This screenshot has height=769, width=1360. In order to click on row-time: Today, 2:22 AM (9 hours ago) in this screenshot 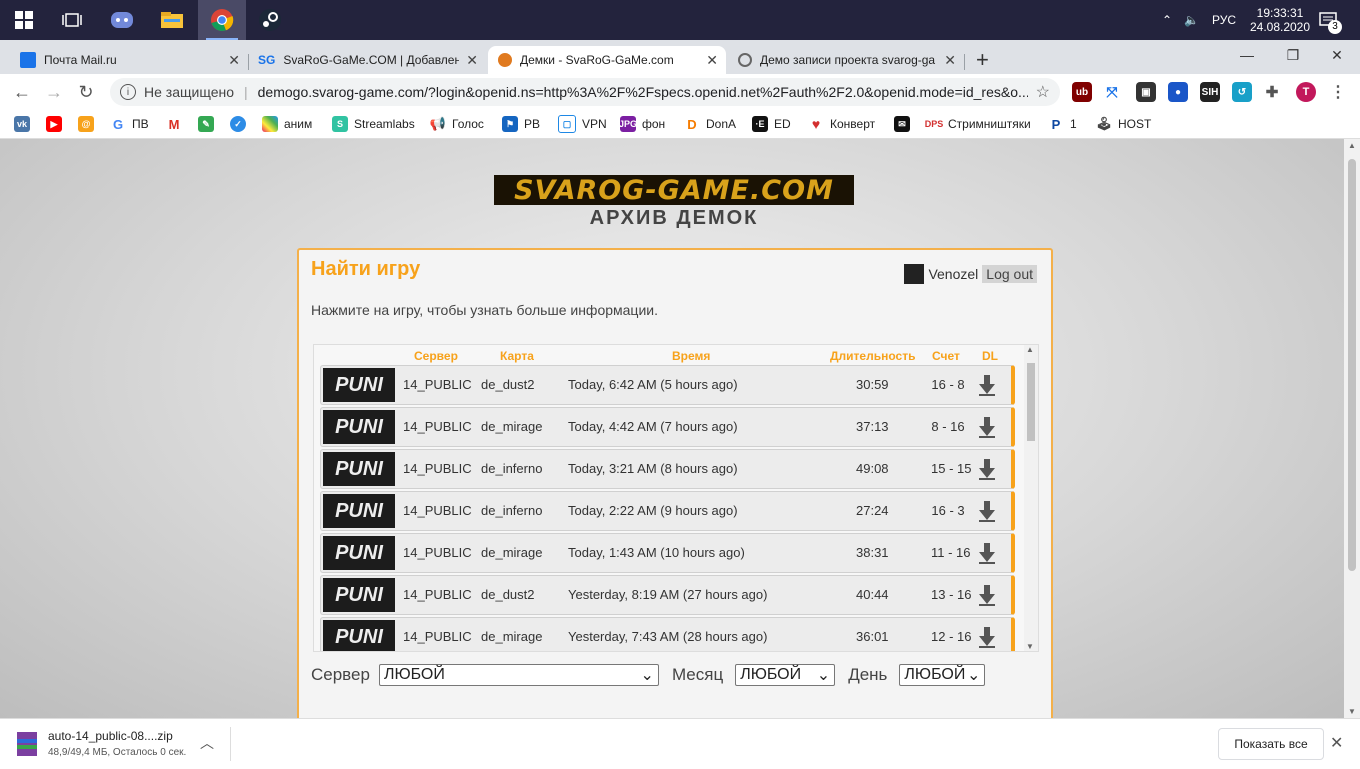, I will do `click(653, 510)`.